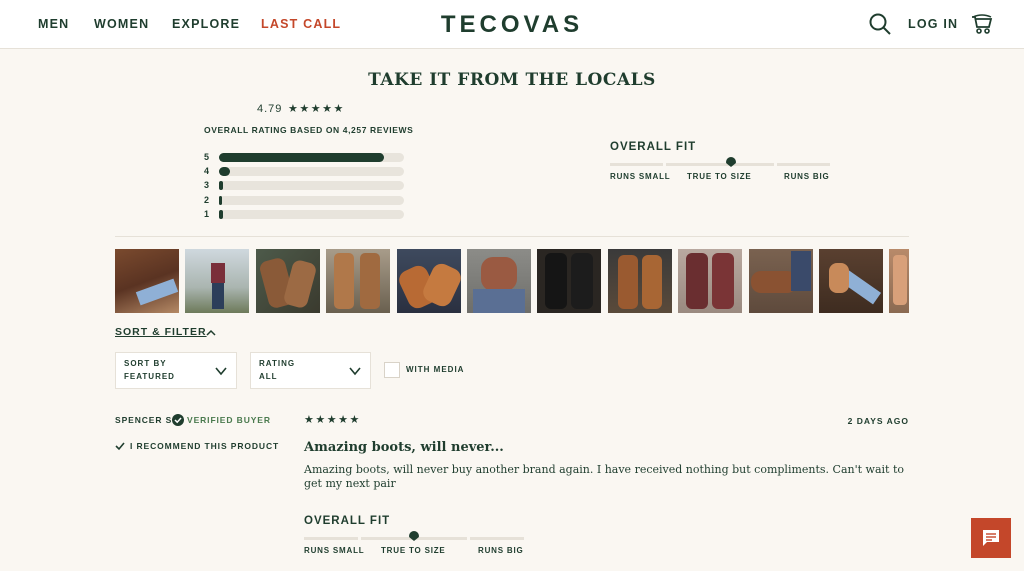  Describe the element at coordinates (310, 370) in the screenshot. I see `rating-select: RATING ALL` at that location.